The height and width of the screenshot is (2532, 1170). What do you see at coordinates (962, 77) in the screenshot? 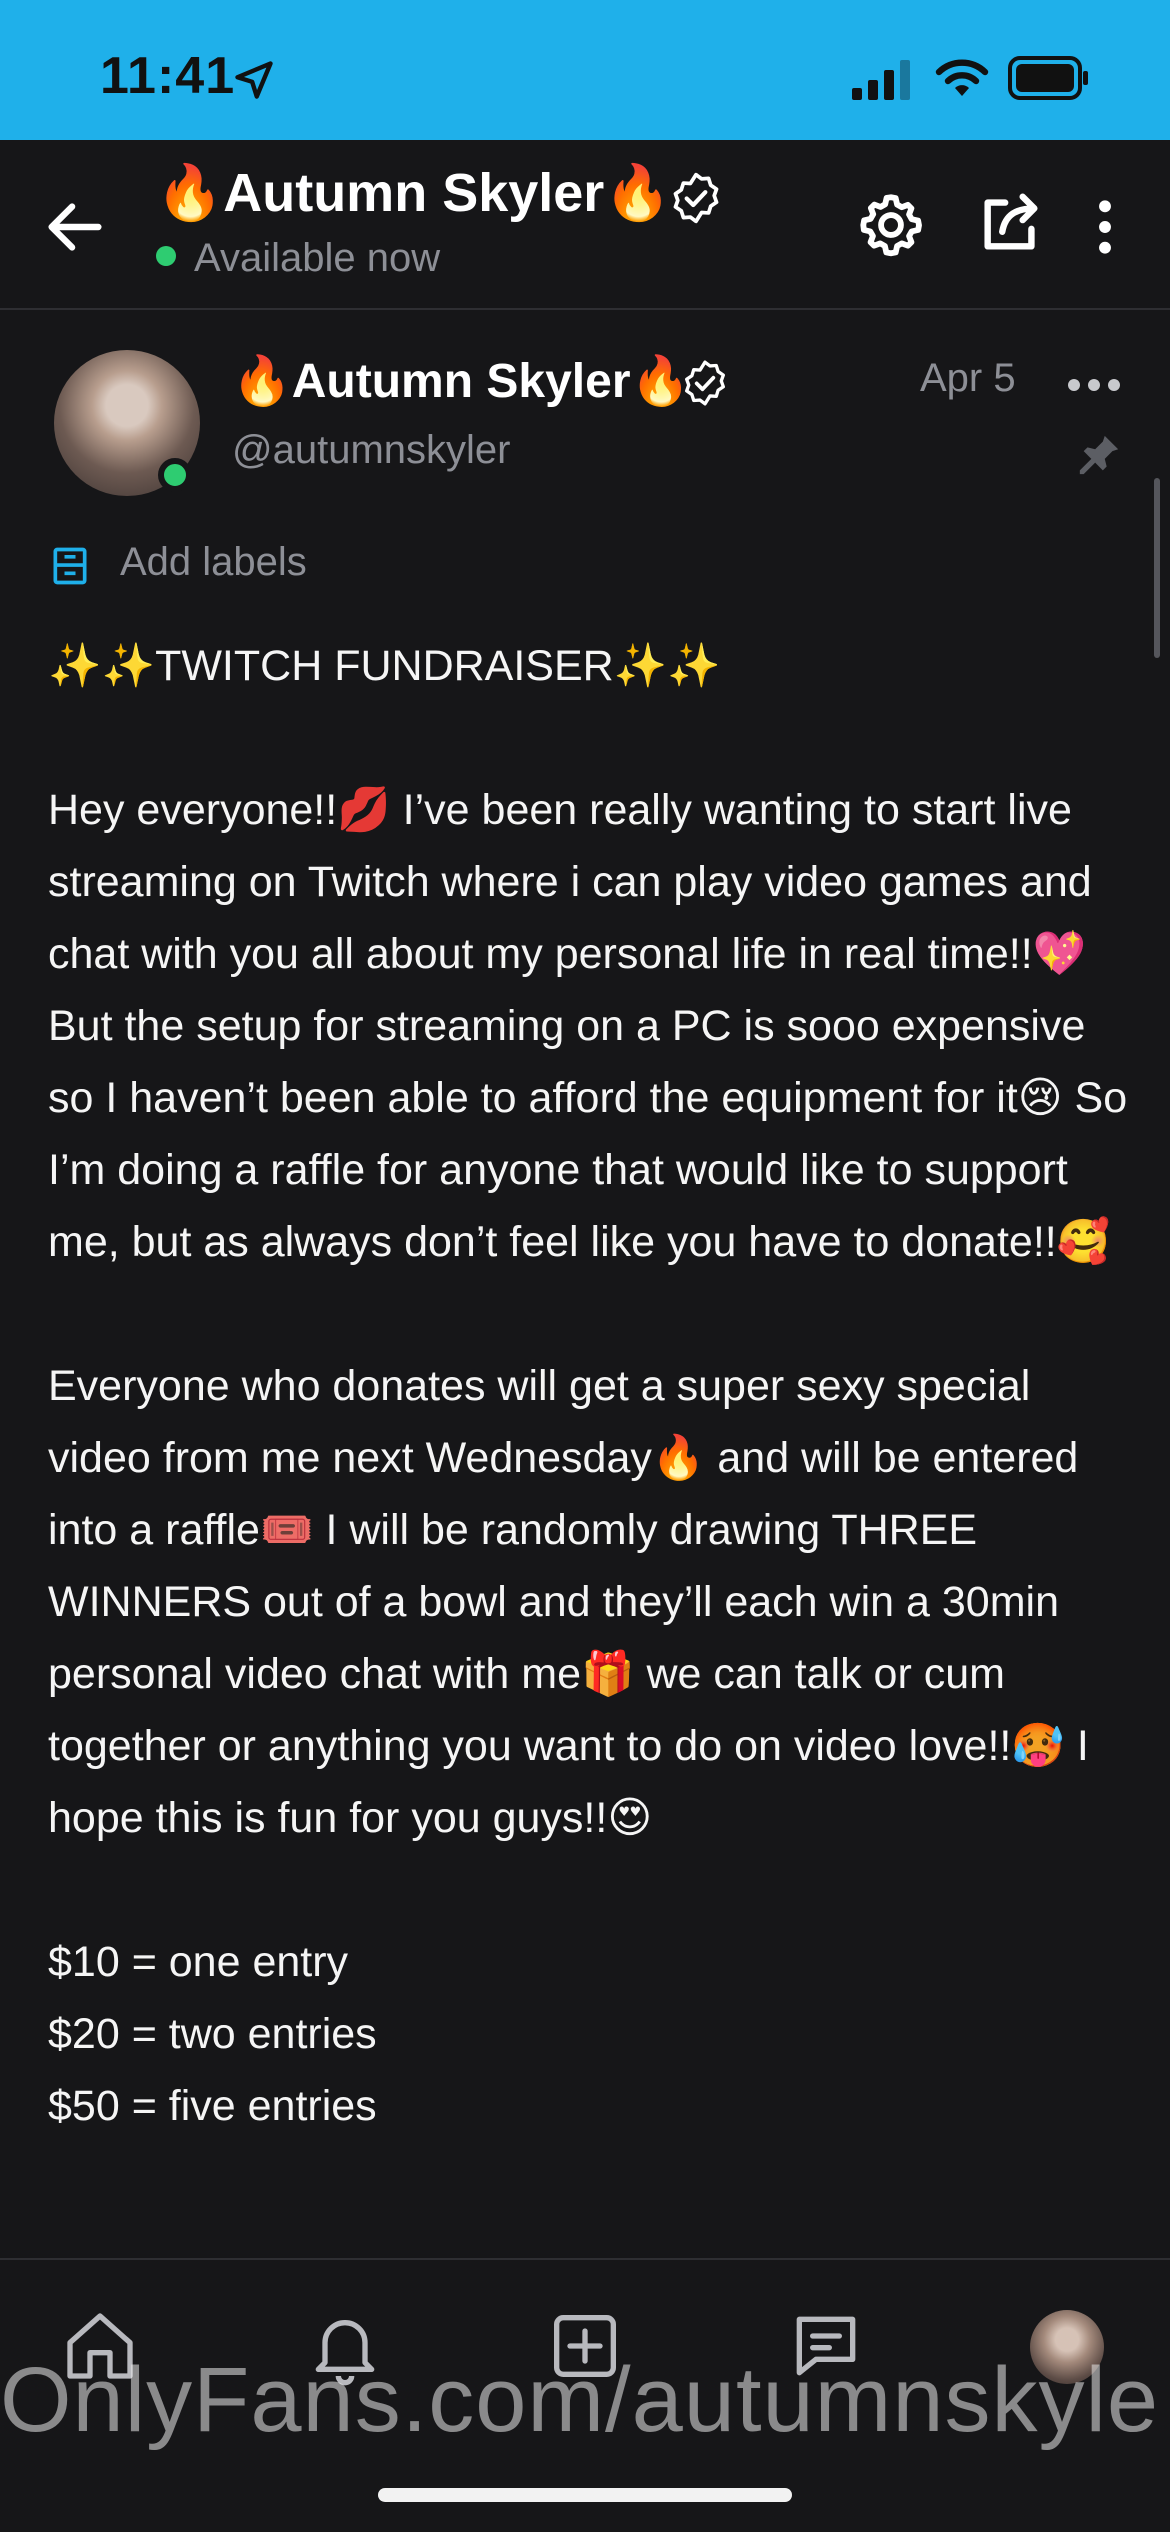
I see `wifi-icon` at bounding box center [962, 77].